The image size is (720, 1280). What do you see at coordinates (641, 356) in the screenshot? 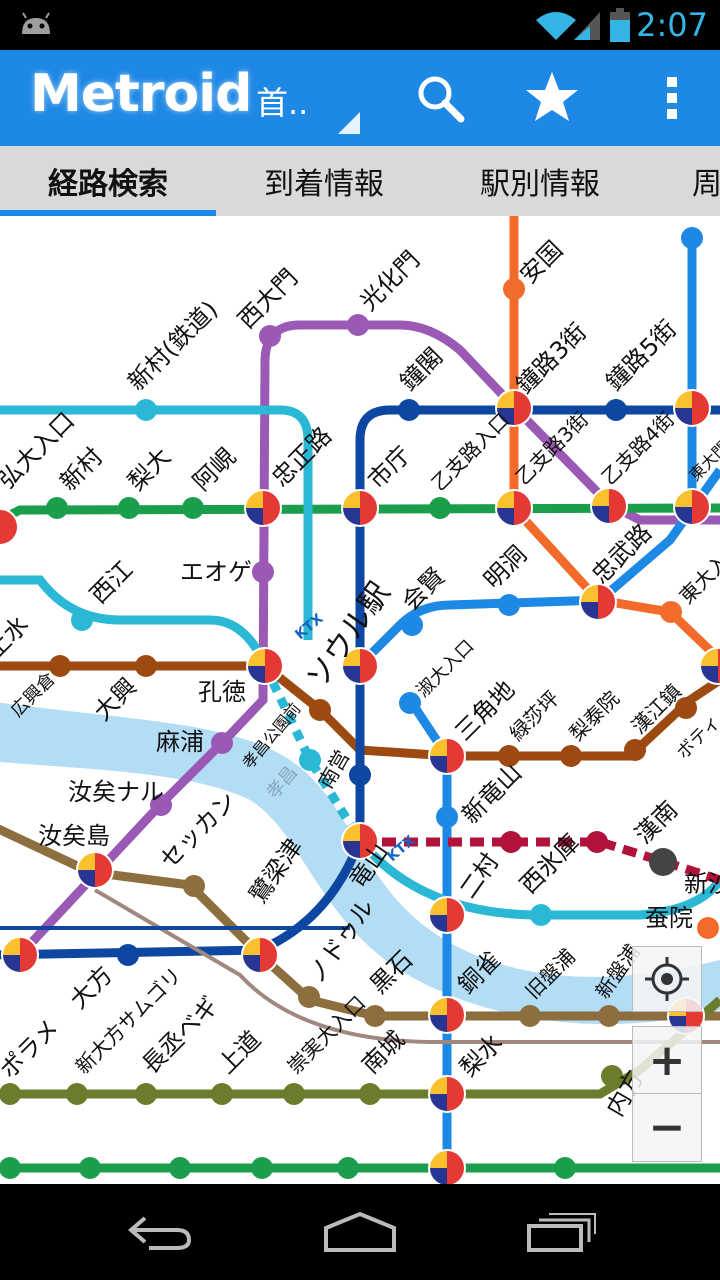
I see `station-label: 鐘路5街` at bounding box center [641, 356].